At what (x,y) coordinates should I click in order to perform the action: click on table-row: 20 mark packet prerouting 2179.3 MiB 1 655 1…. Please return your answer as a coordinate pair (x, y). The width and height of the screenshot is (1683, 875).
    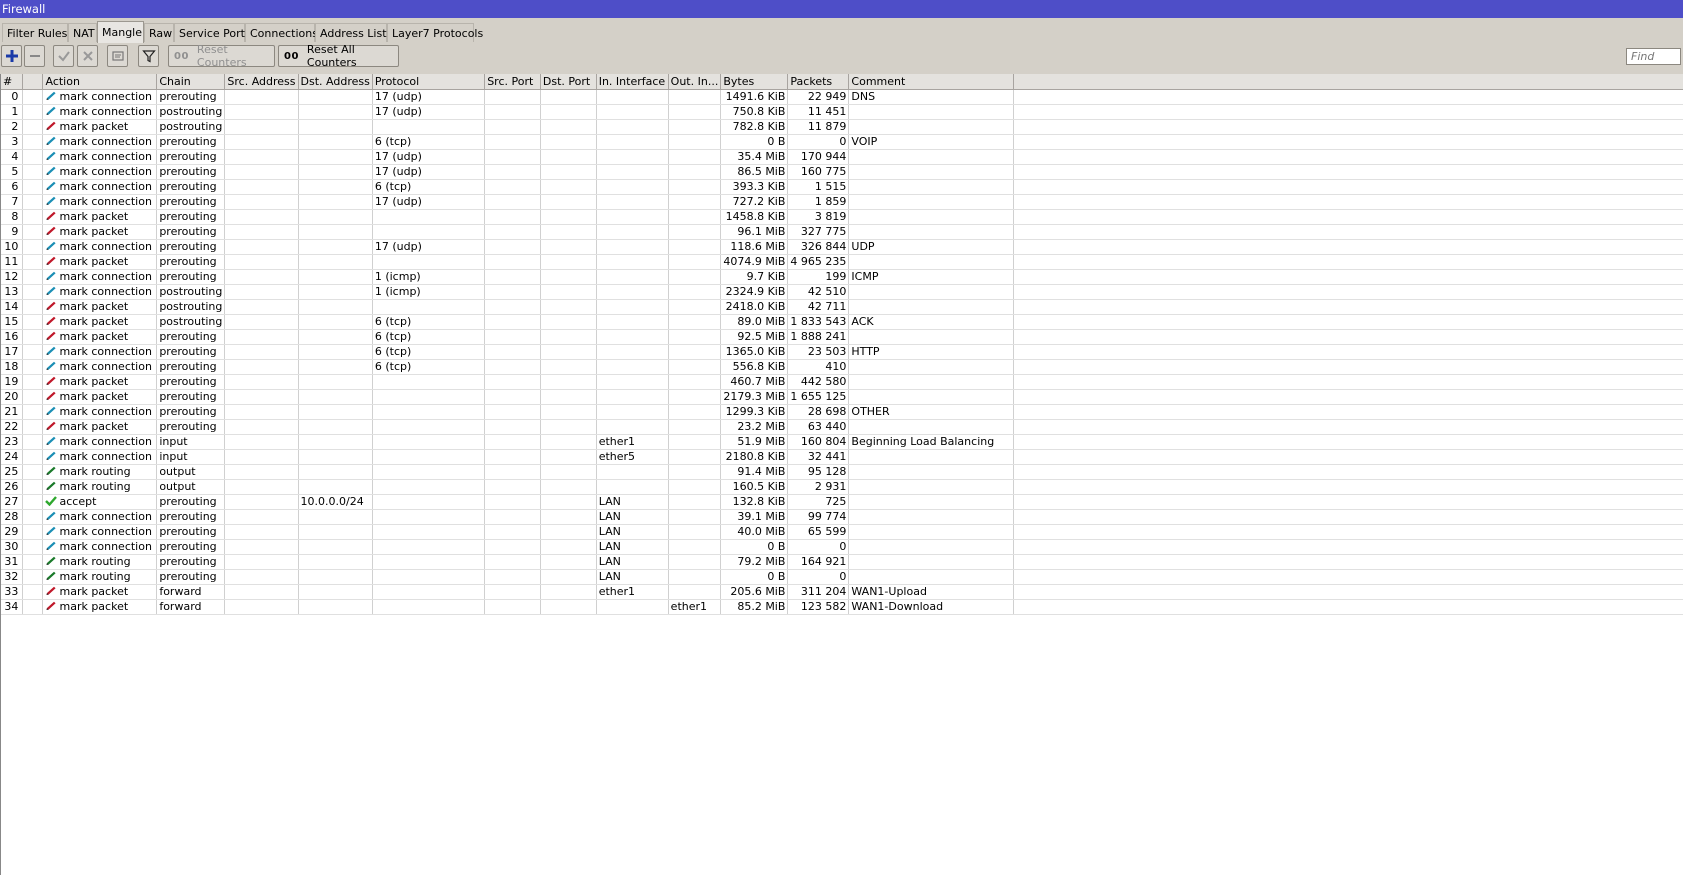
    Looking at the image, I should click on (842, 397).